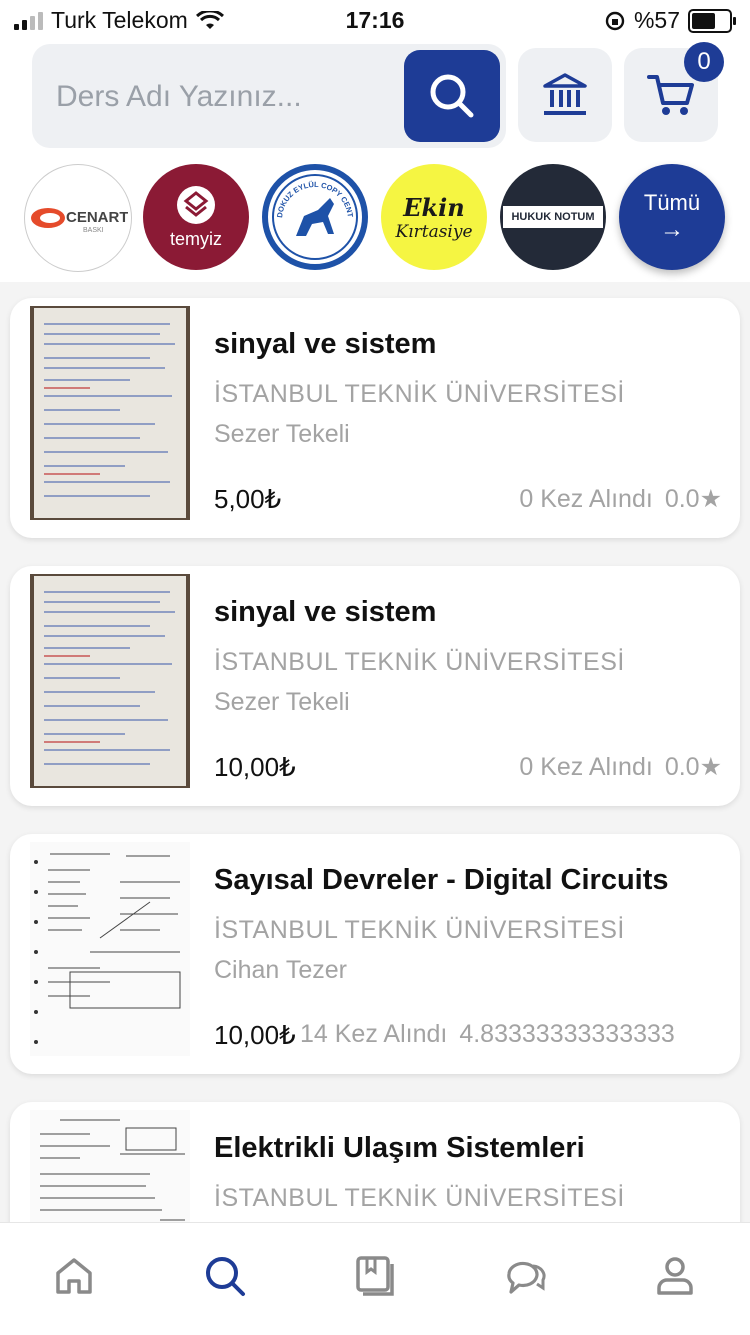 The image size is (750, 1335). I want to click on note-title: Elektrikli Ulaşım Sistemleri, so click(399, 1148).